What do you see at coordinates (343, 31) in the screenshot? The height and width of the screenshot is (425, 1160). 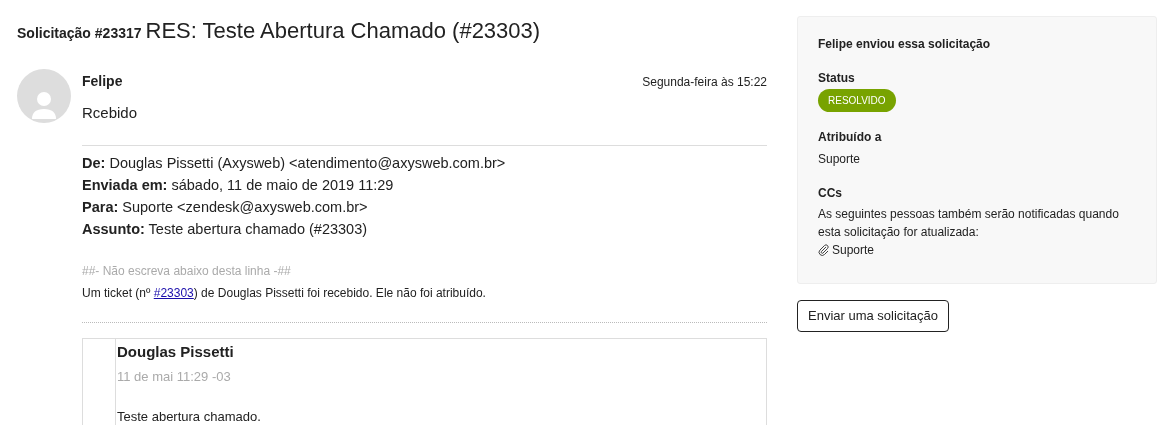 I see `request-title: RES: Teste Abertura Chamado (#23303)` at bounding box center [343, 31].